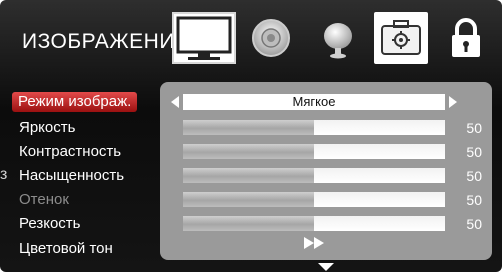 The image size is (502, 272). What do you see at coordinates (248, 175) in the screenshot?
I see `saturation-slider-fill` at bounding box center [248, 175].